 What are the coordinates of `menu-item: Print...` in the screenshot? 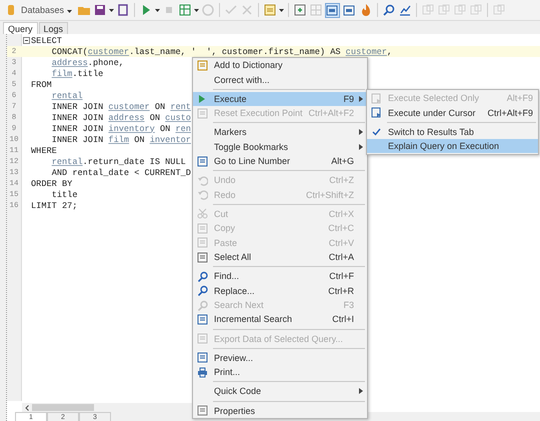 It's located at (280, 372).